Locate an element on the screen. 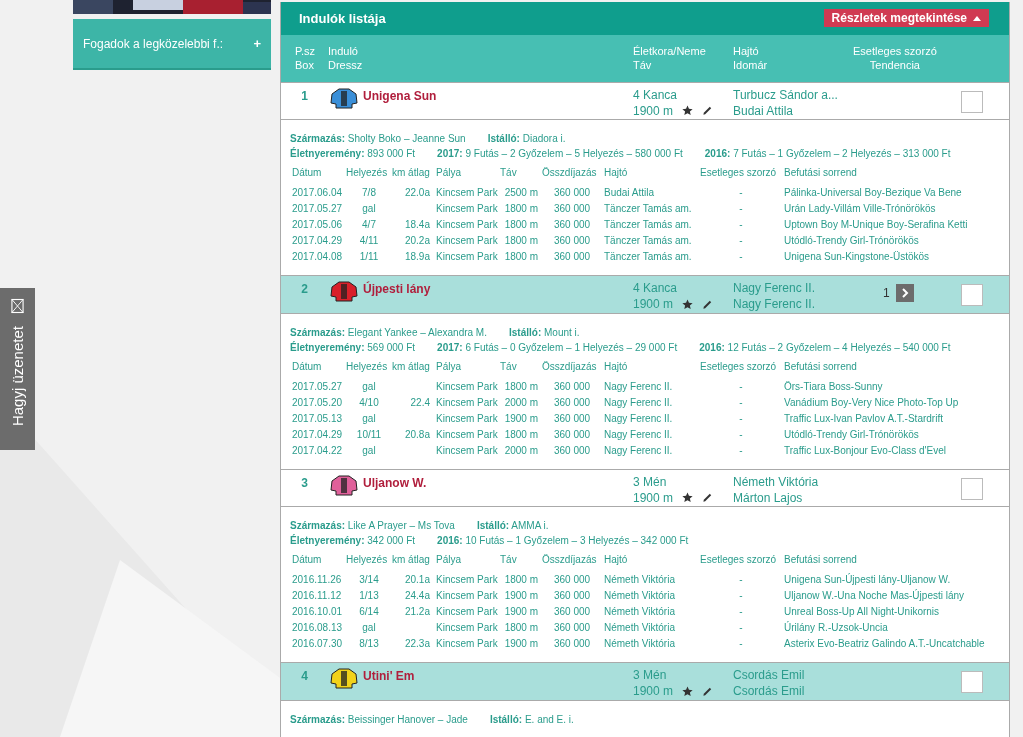 The height and width of the screenshot is (737, 1023). history-cell-text: gal is located at coordinates (369, 209).